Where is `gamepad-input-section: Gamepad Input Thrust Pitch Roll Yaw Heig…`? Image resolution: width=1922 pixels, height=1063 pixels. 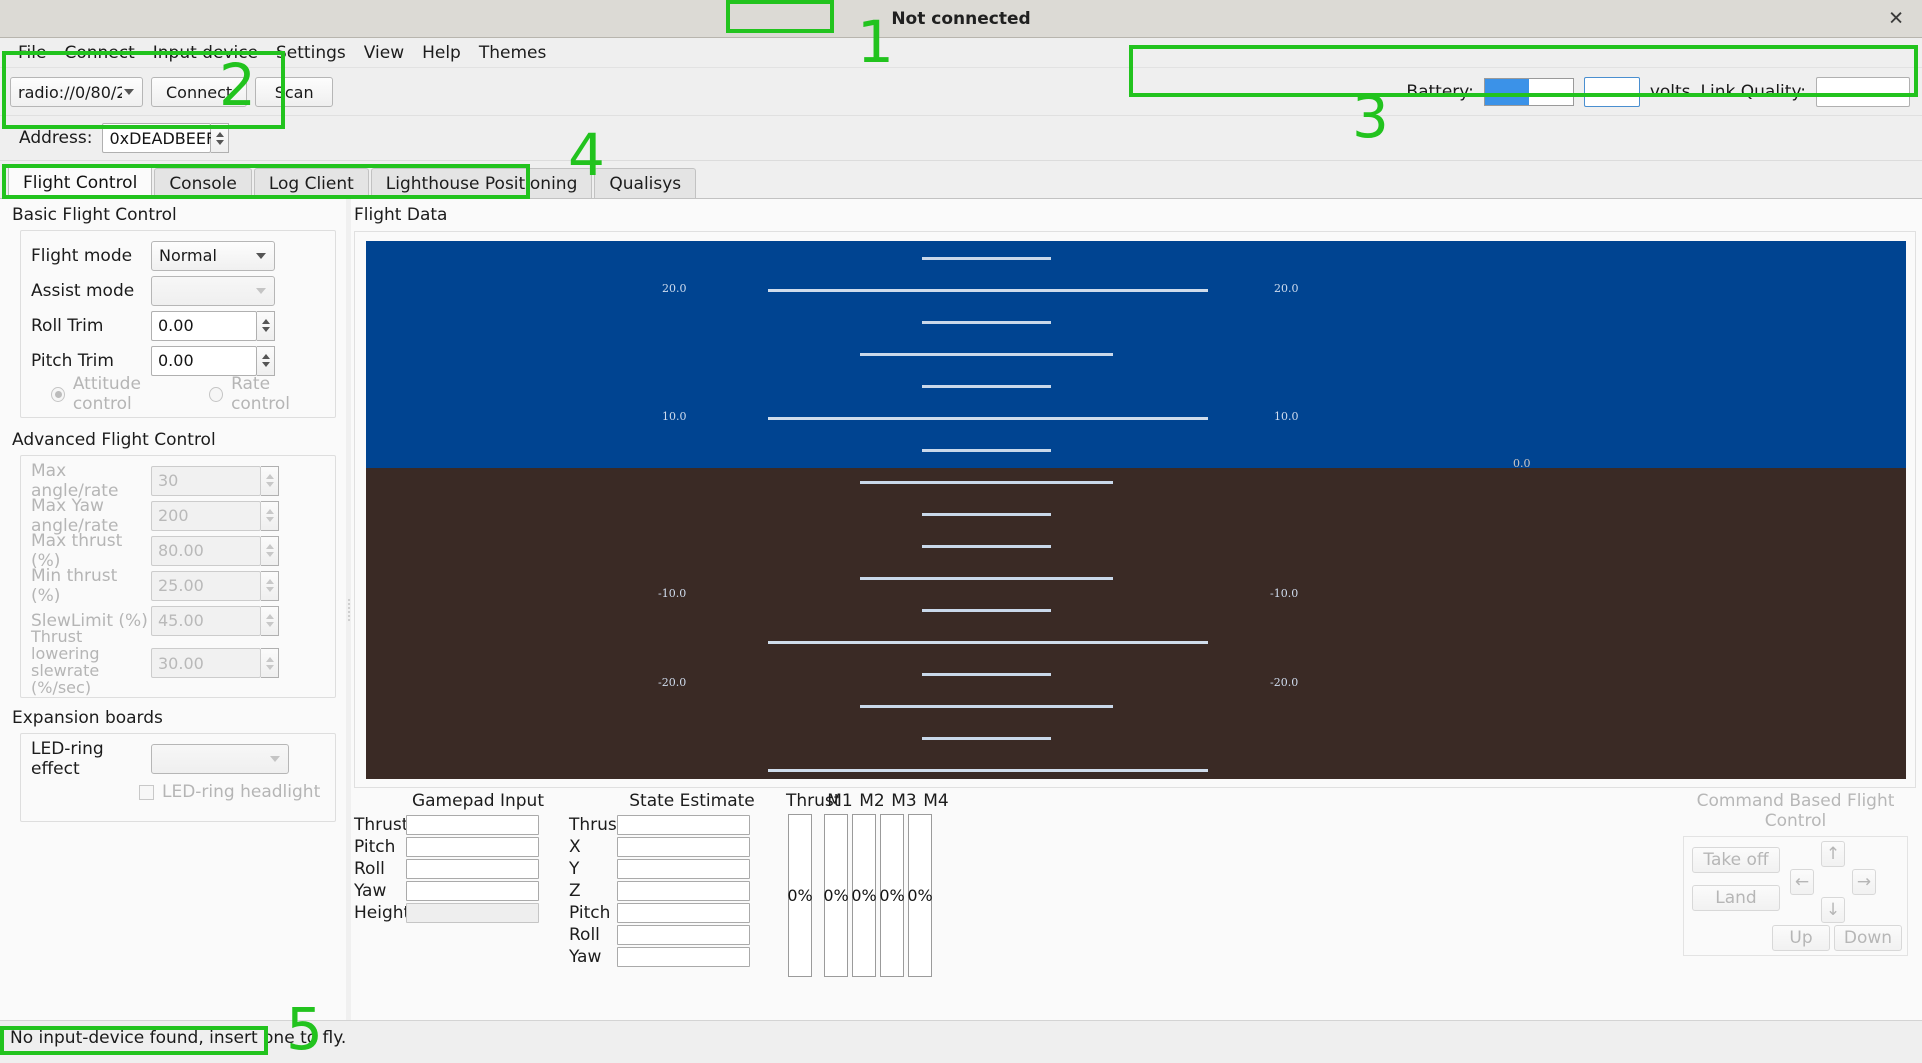 gamepad-input-section: Gamepad Input Thrust Pitch Roll Yaw Heig… is located at coordinates (454, 857).